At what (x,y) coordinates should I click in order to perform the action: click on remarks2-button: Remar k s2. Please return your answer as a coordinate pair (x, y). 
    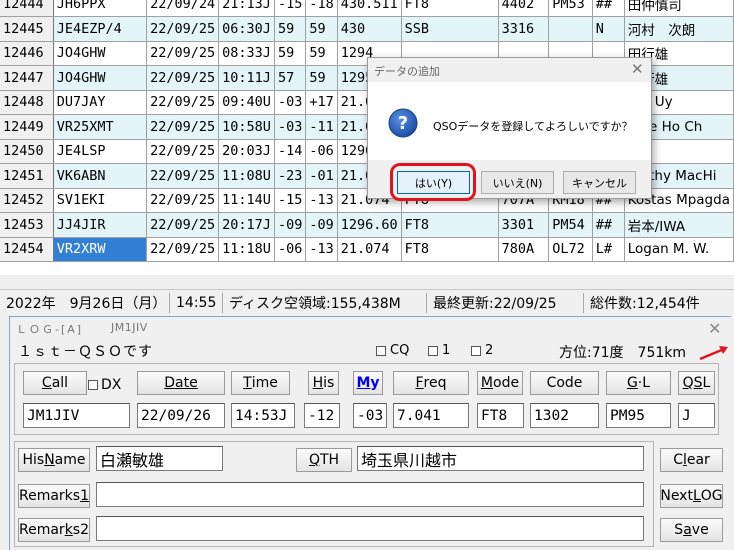
    Looking at the image, I should click on (54, 530).